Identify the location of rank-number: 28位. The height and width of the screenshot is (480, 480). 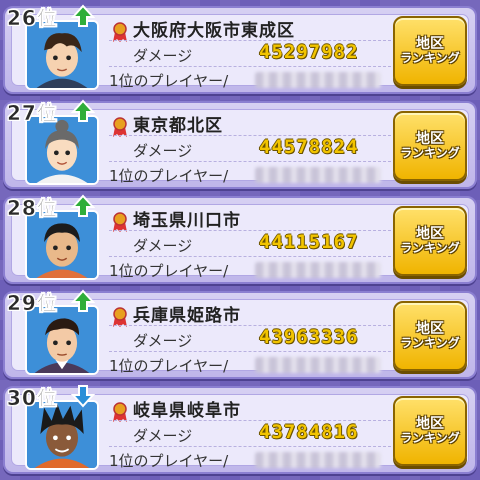
(32, 208).